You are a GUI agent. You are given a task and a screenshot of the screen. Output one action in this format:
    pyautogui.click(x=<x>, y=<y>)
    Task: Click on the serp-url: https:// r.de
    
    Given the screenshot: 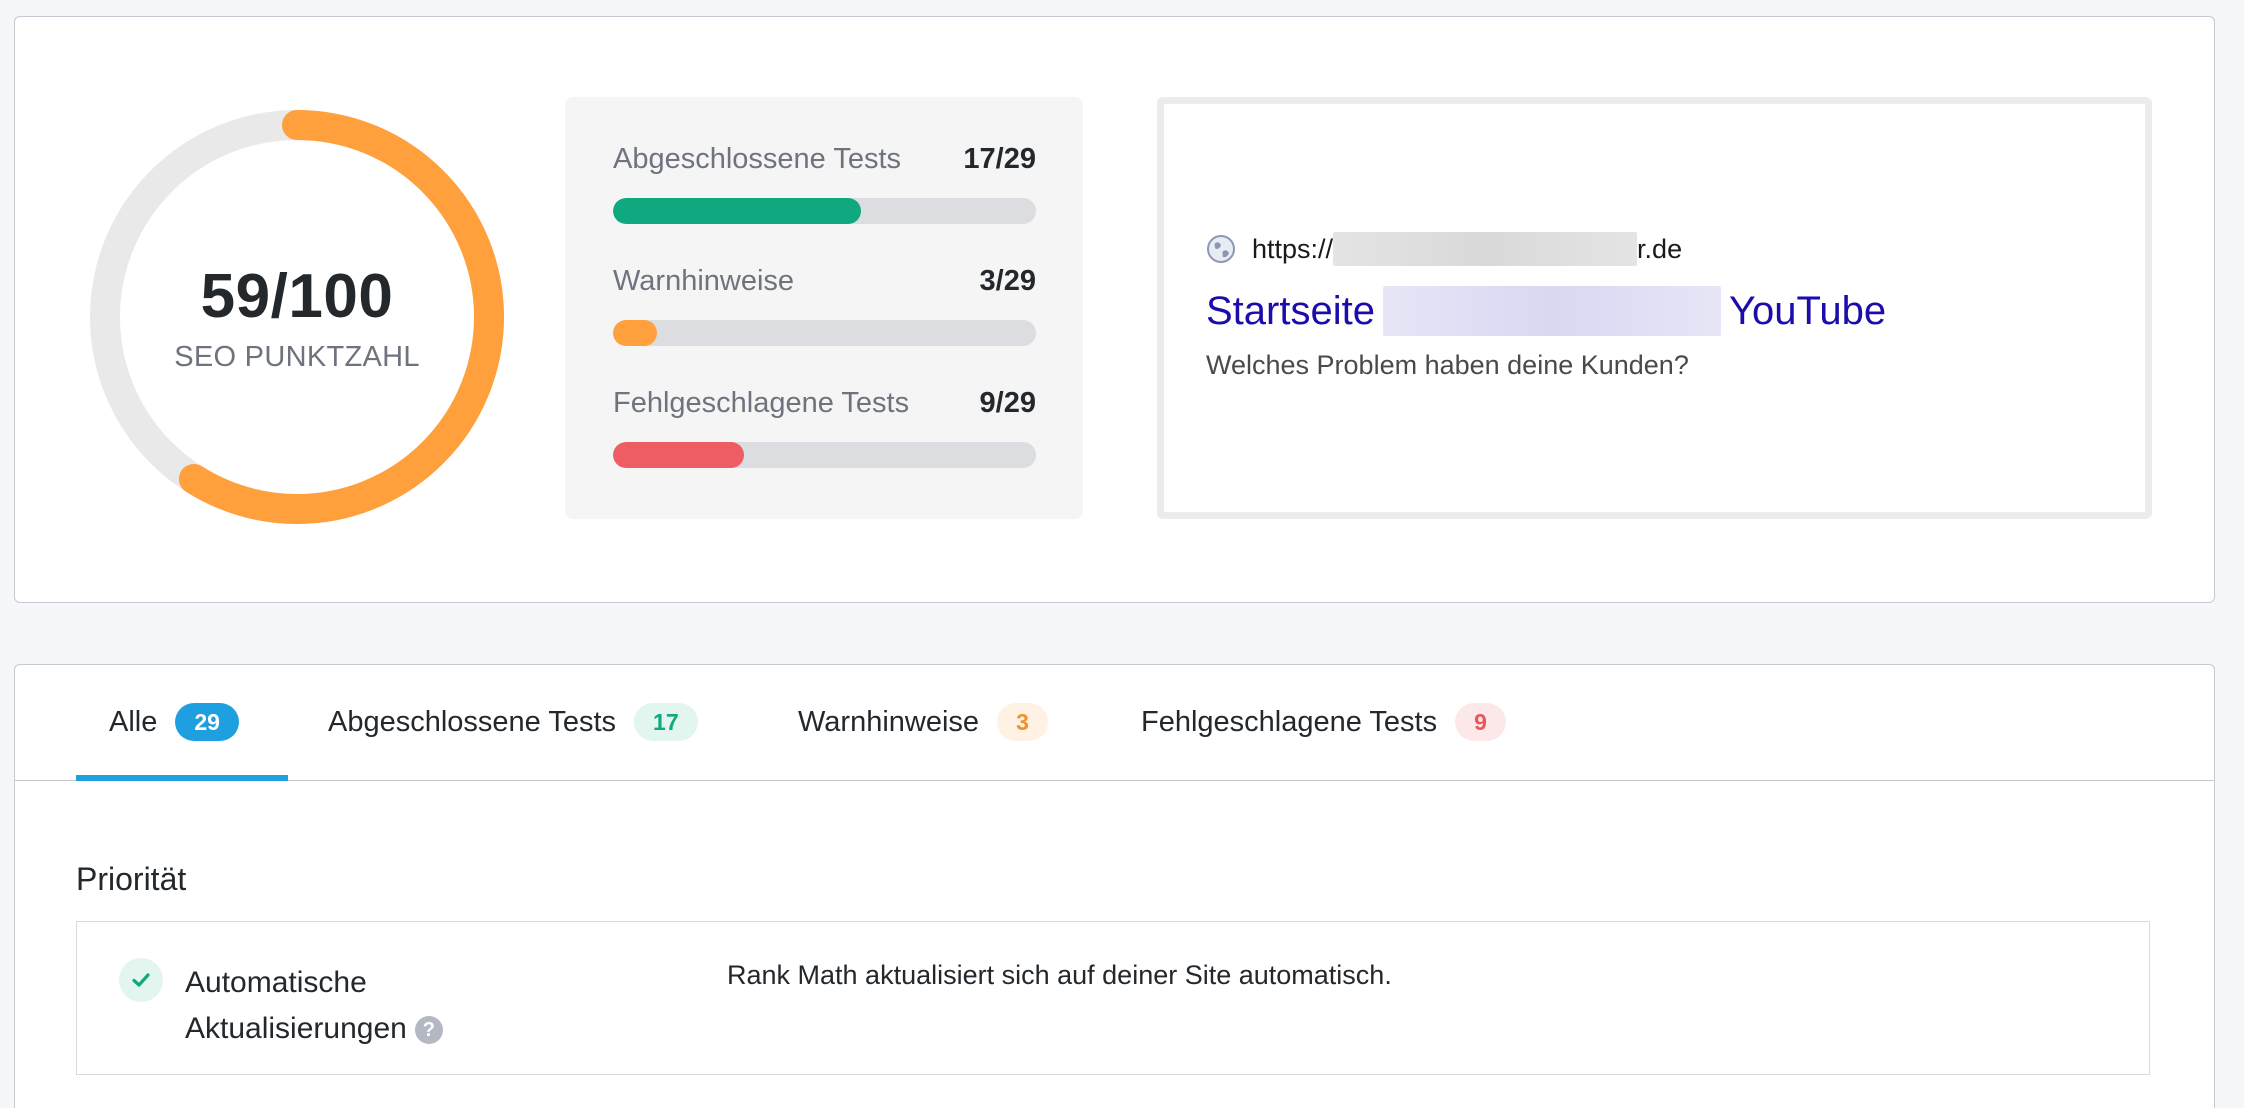 What is the action you would take?
    pyautogui.click(x=1467, y=249)
    